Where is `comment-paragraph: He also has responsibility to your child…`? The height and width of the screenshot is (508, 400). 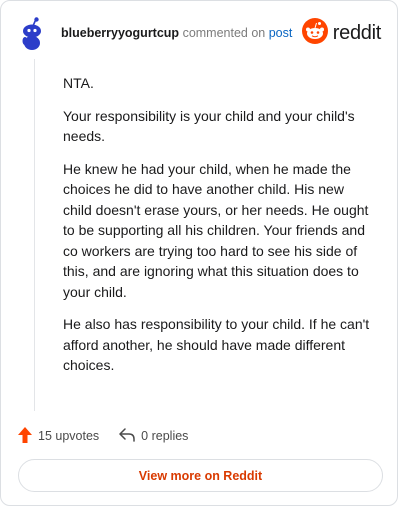 comment-paragraph: He also has responsibility to your child… is located at coordinates (216, 344).